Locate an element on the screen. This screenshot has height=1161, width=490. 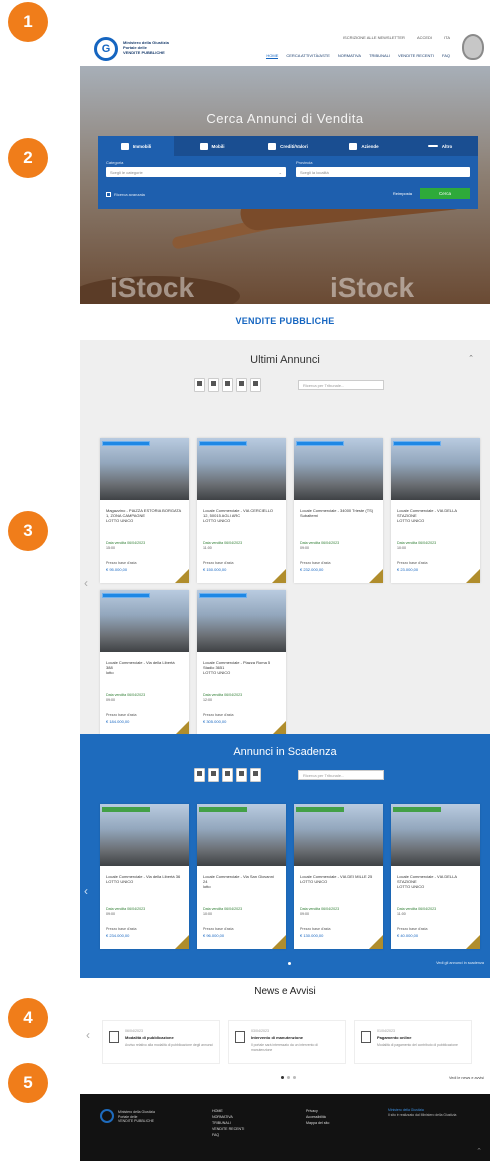
location-input: Scegli la località is located at coordinates (383, 172).